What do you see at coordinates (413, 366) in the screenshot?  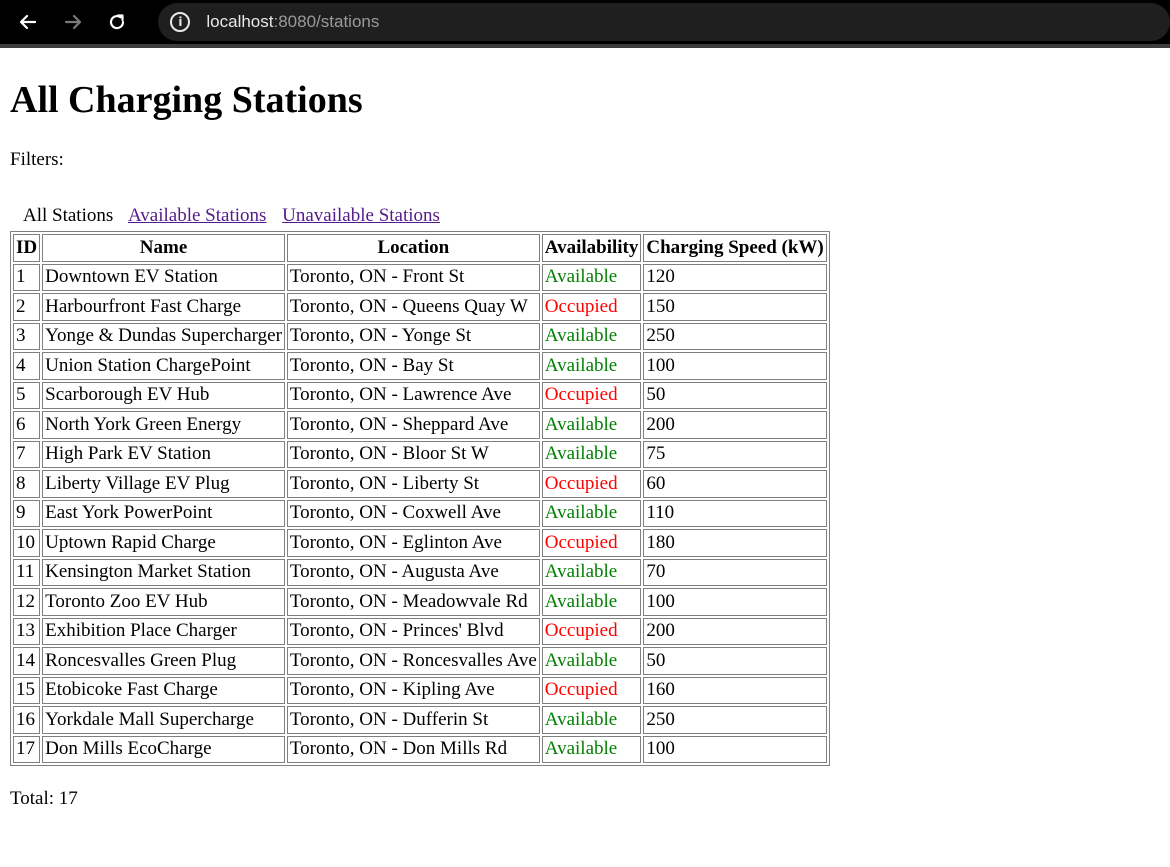 I see `cell-location: Toronto, ON - Bay St` at bounding box center [413, 366].